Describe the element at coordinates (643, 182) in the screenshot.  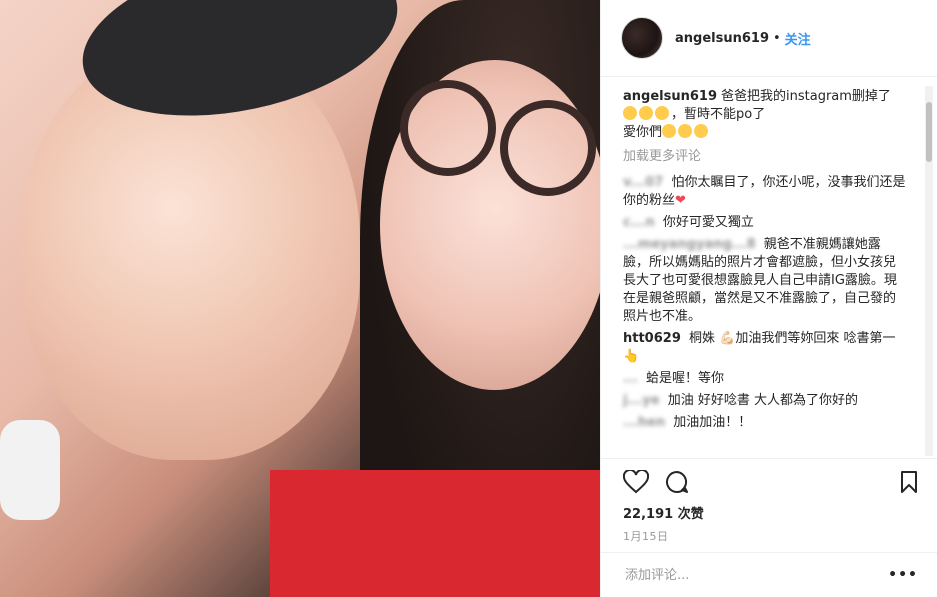
I see `comment-username: v...07` at that location.